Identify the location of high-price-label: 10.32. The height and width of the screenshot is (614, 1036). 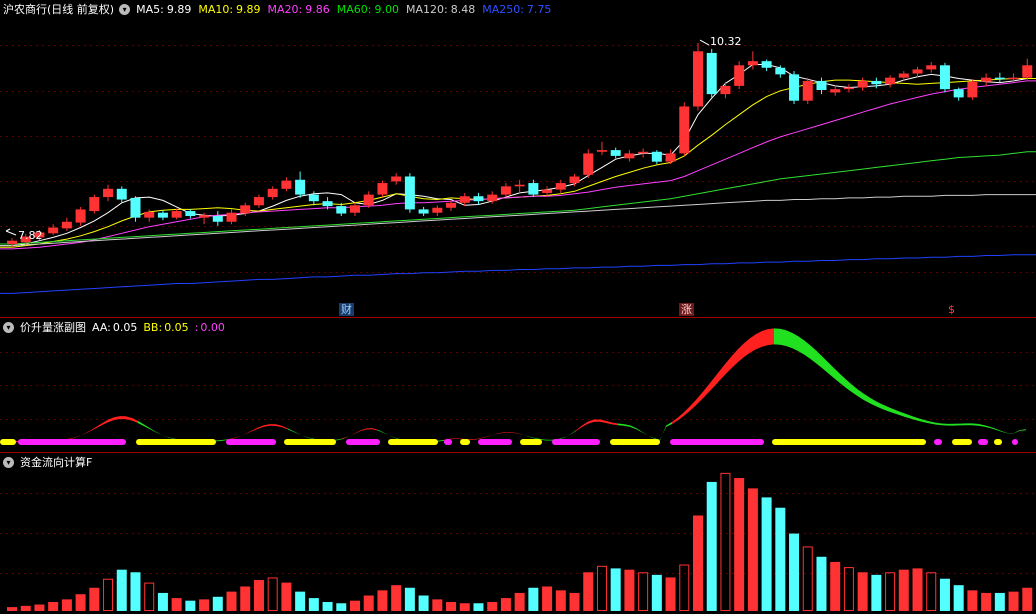
(726, 41).